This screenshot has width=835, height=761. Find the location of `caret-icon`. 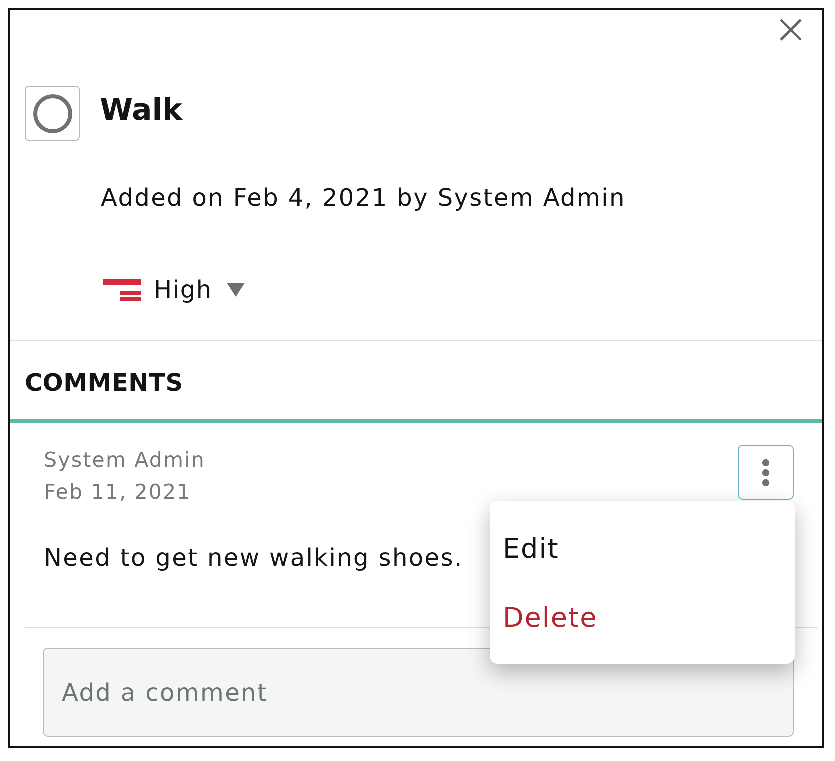

caret-icon is located at coordinates (236, 290).